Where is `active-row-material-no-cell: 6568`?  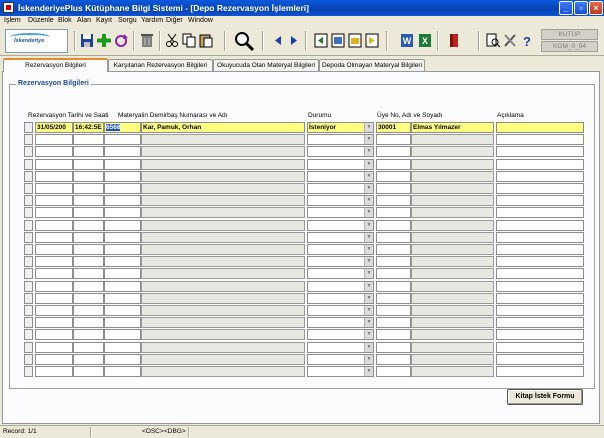
active-row-material-no-cell: 6568 is located at coordinates (122, 127).